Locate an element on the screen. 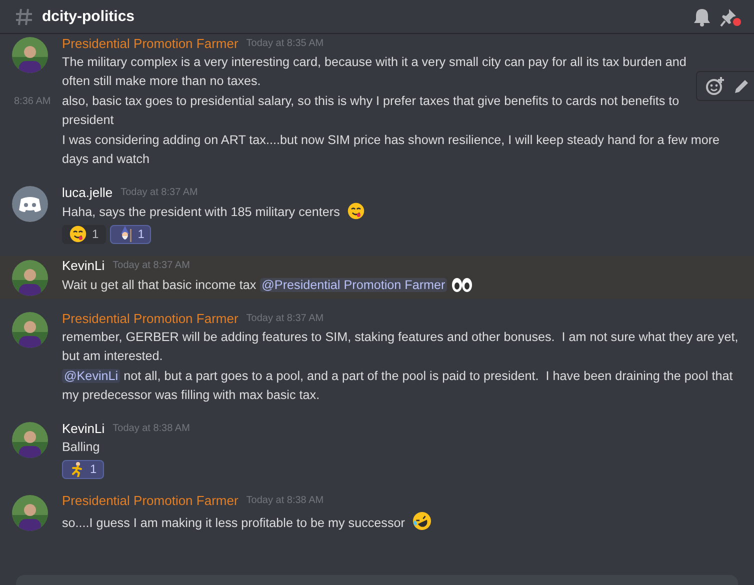 The height and width of the screenshot is (585, 754). message-text: I was considering adding on ART tax....but now SIM price has shown resilience, I will keep steady hand for a few more days and watch is located at coordinates (391, 150).